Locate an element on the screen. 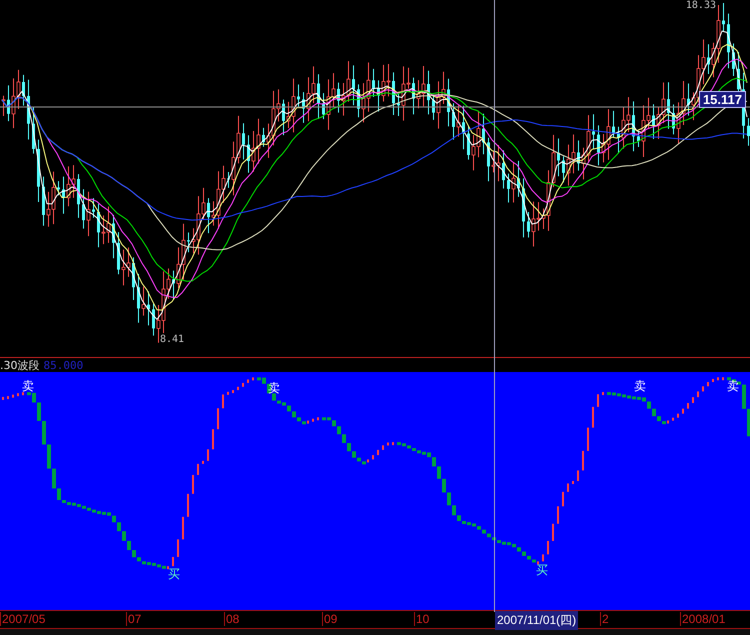 Image resolution: width=750 pixels, height=635 pixels. axis-label: 2008/01 is located at coordinates (703, 619).